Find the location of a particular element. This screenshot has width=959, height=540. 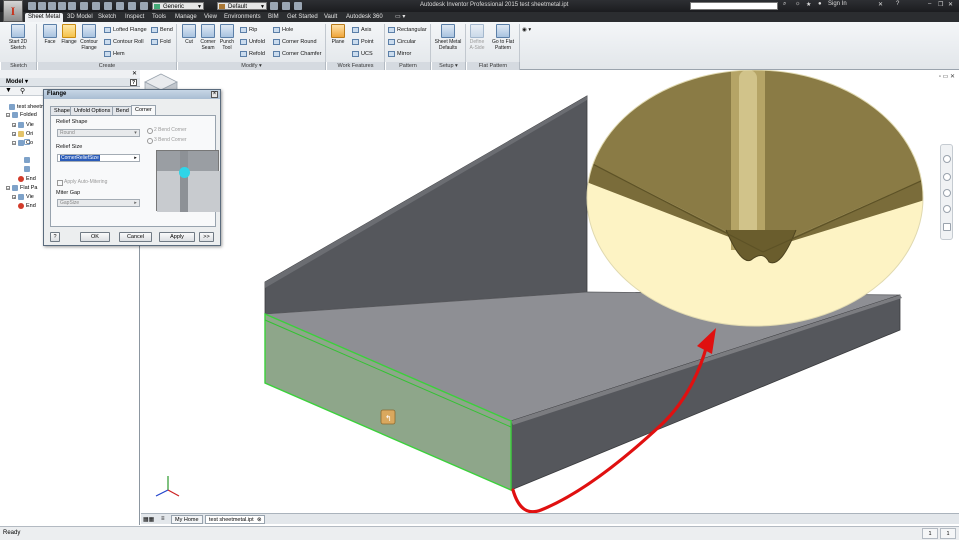

contour-flange-button: Contour Flange is located at coordinates (89, 37).